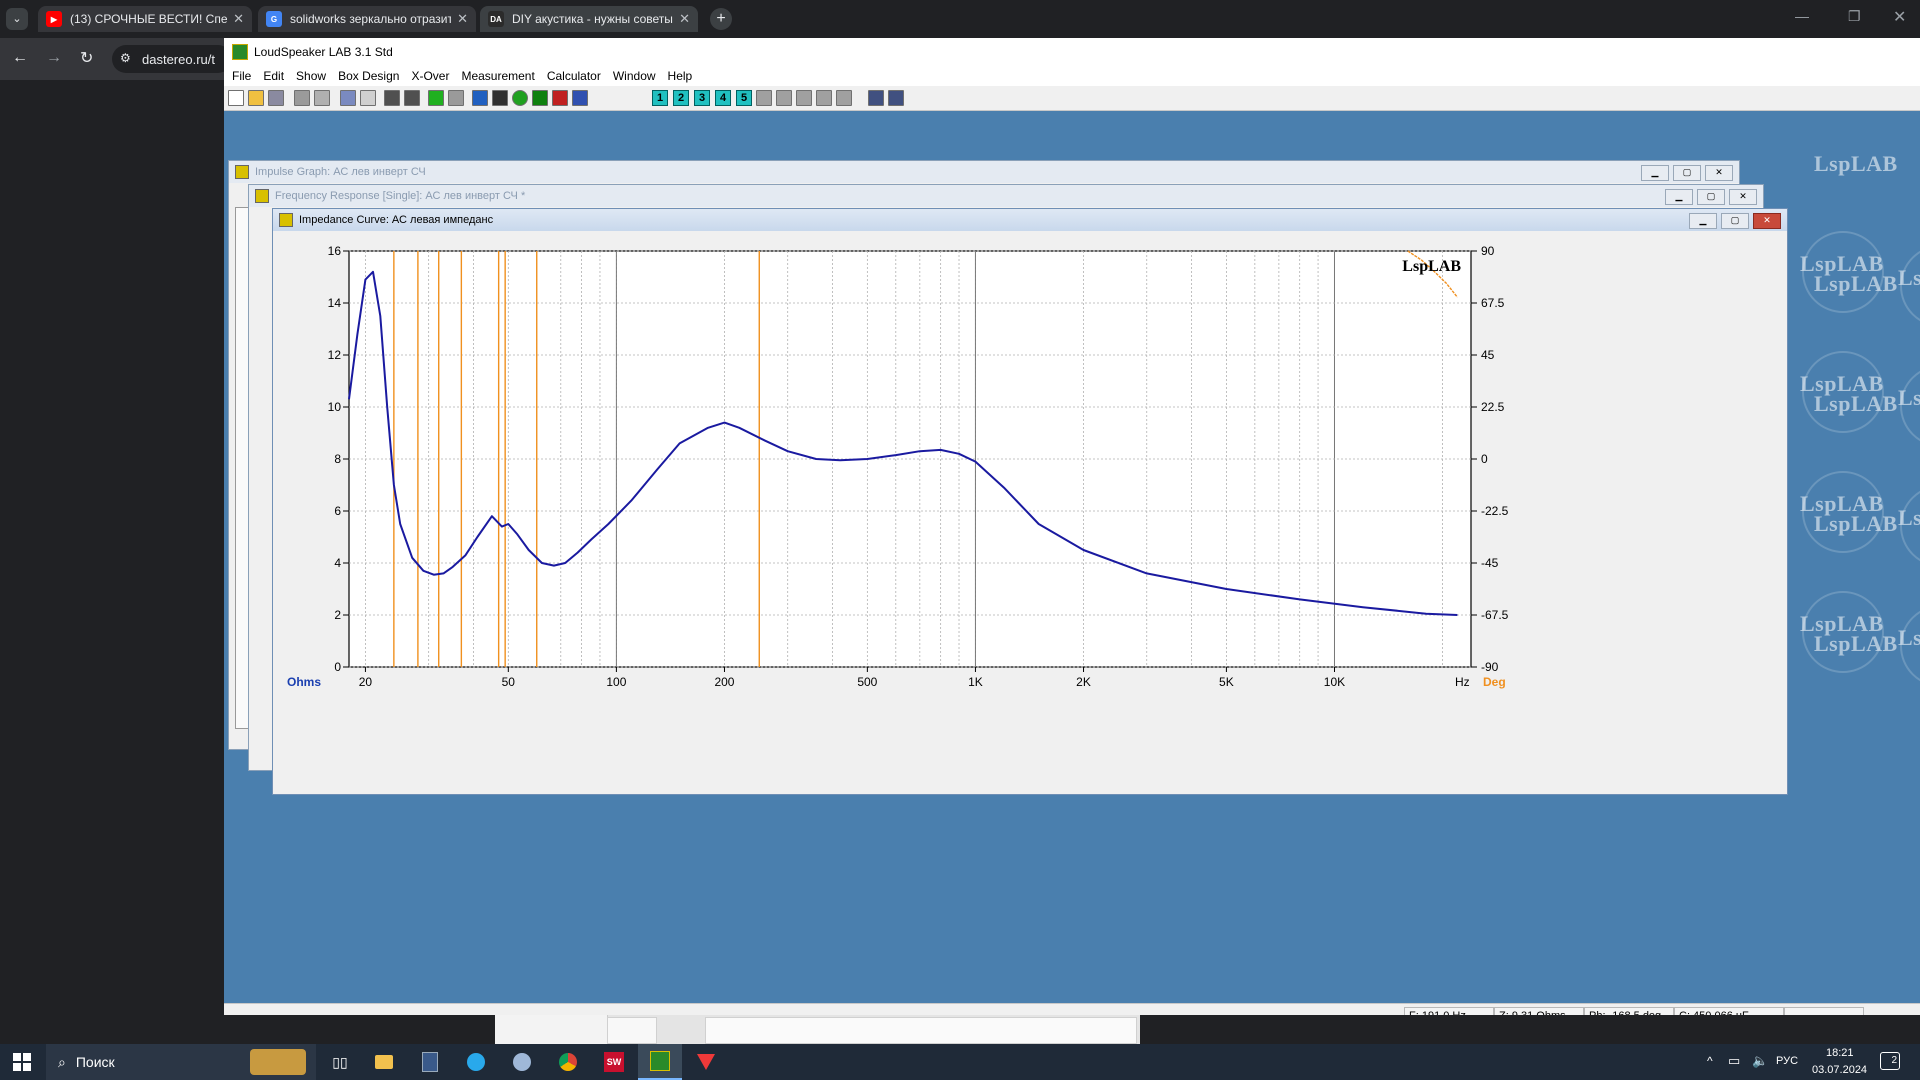 This screenshot has height=1080, width=1920. What do you see at coordinates (256, 98) in the screenshot?
I see `open-icon` at bounding box center [256, 98].